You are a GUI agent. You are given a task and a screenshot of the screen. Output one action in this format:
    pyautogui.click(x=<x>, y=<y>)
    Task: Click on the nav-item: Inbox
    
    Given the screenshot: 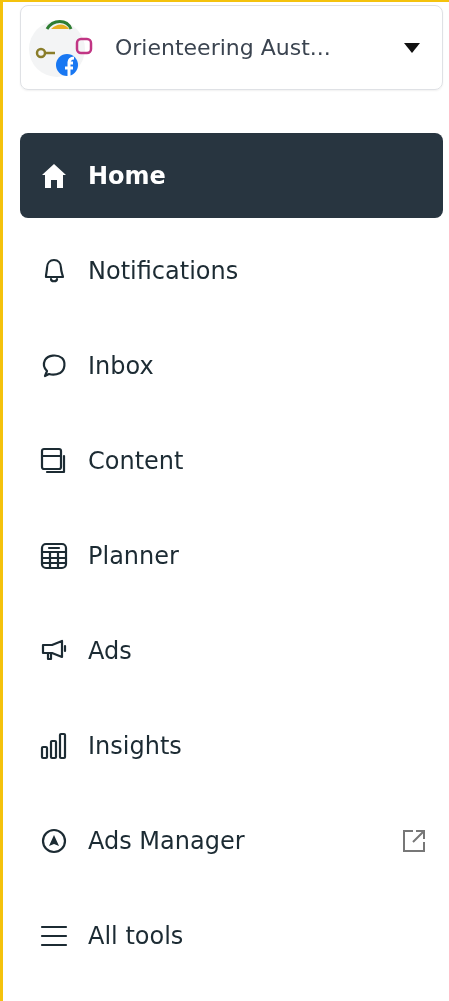 What is the action you would take?
    pyautogui.click(x=231, y=365)
    